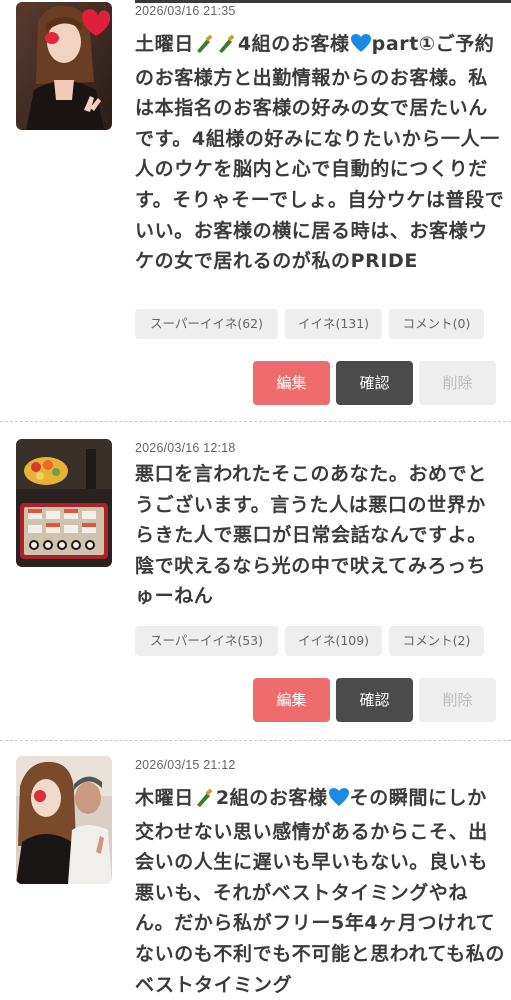 The image size is (511, 1000). I want to click on woman-selfie-photo-icon, so click(64, 66).